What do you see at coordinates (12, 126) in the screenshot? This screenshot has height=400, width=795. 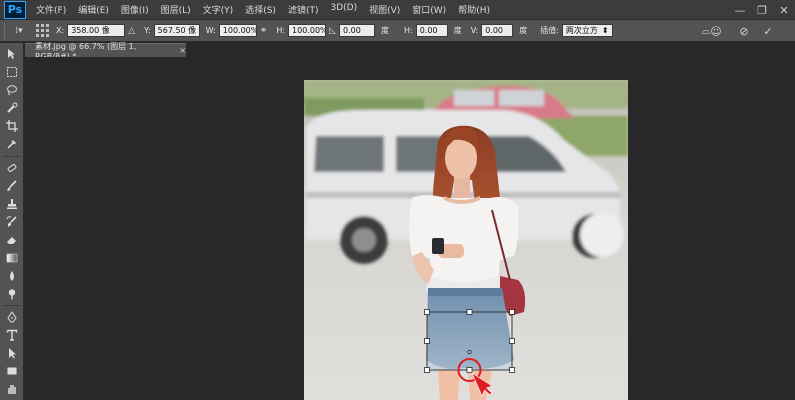 I see `crop-tool-icon` at bounding box center [12, 126].